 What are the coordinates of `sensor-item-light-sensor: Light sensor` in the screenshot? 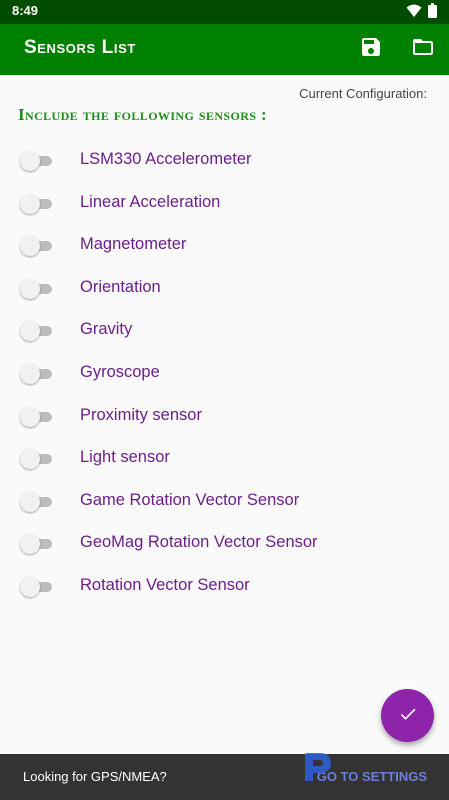 It's located at (224, 459).